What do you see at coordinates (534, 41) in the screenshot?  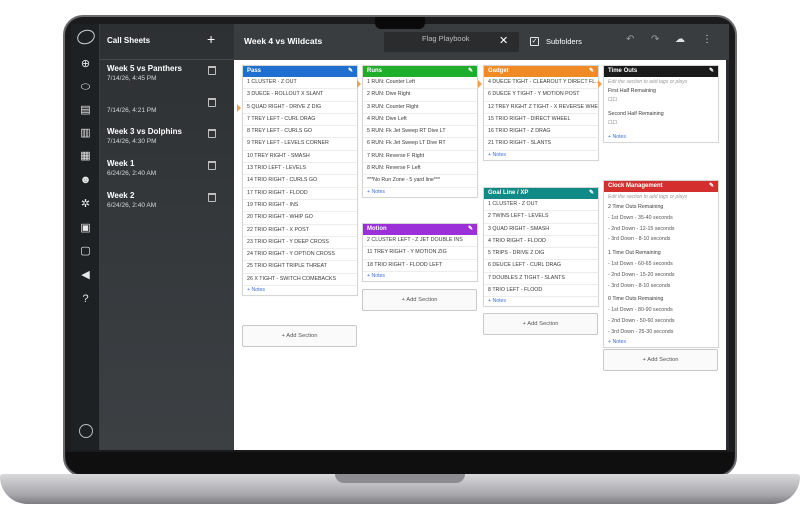 I see `subfolders-checkbox: ✓` at bounding box center [534, 41].